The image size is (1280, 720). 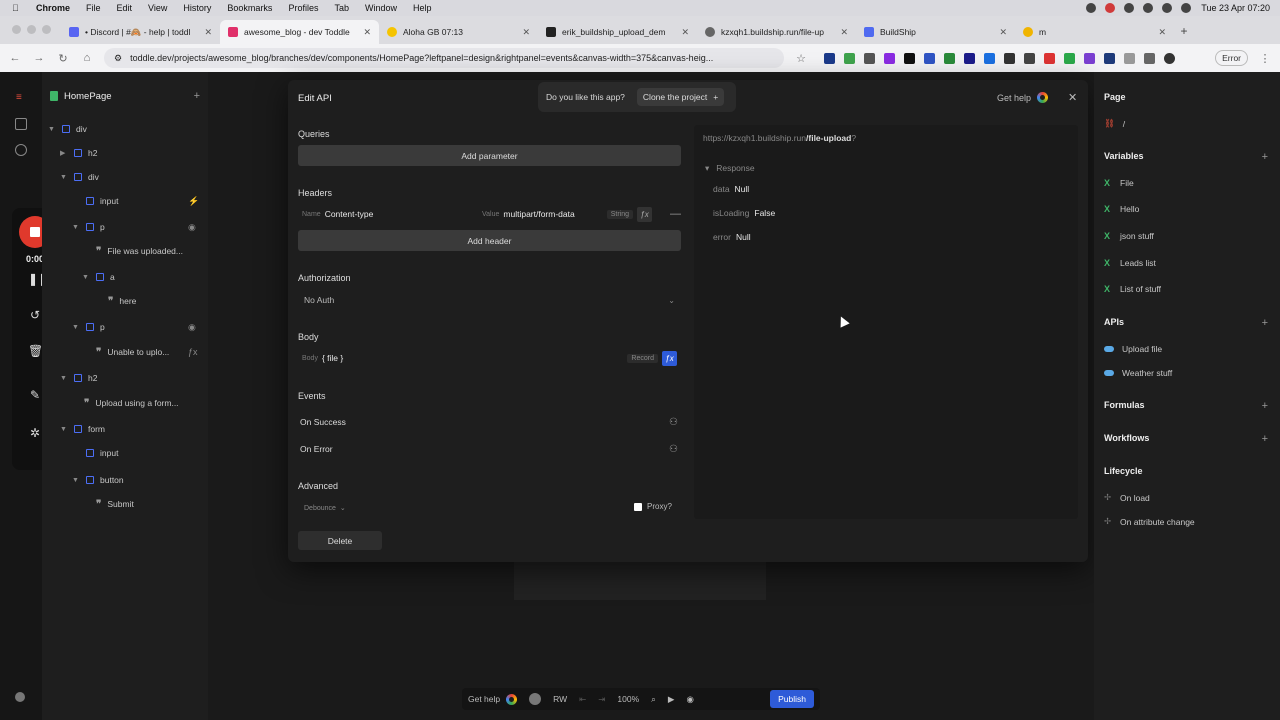 What do you see at coordinates (1138, 373) in the screenshot?
I see `api-item: Weather stuff` at bounding box center [1138, 373].